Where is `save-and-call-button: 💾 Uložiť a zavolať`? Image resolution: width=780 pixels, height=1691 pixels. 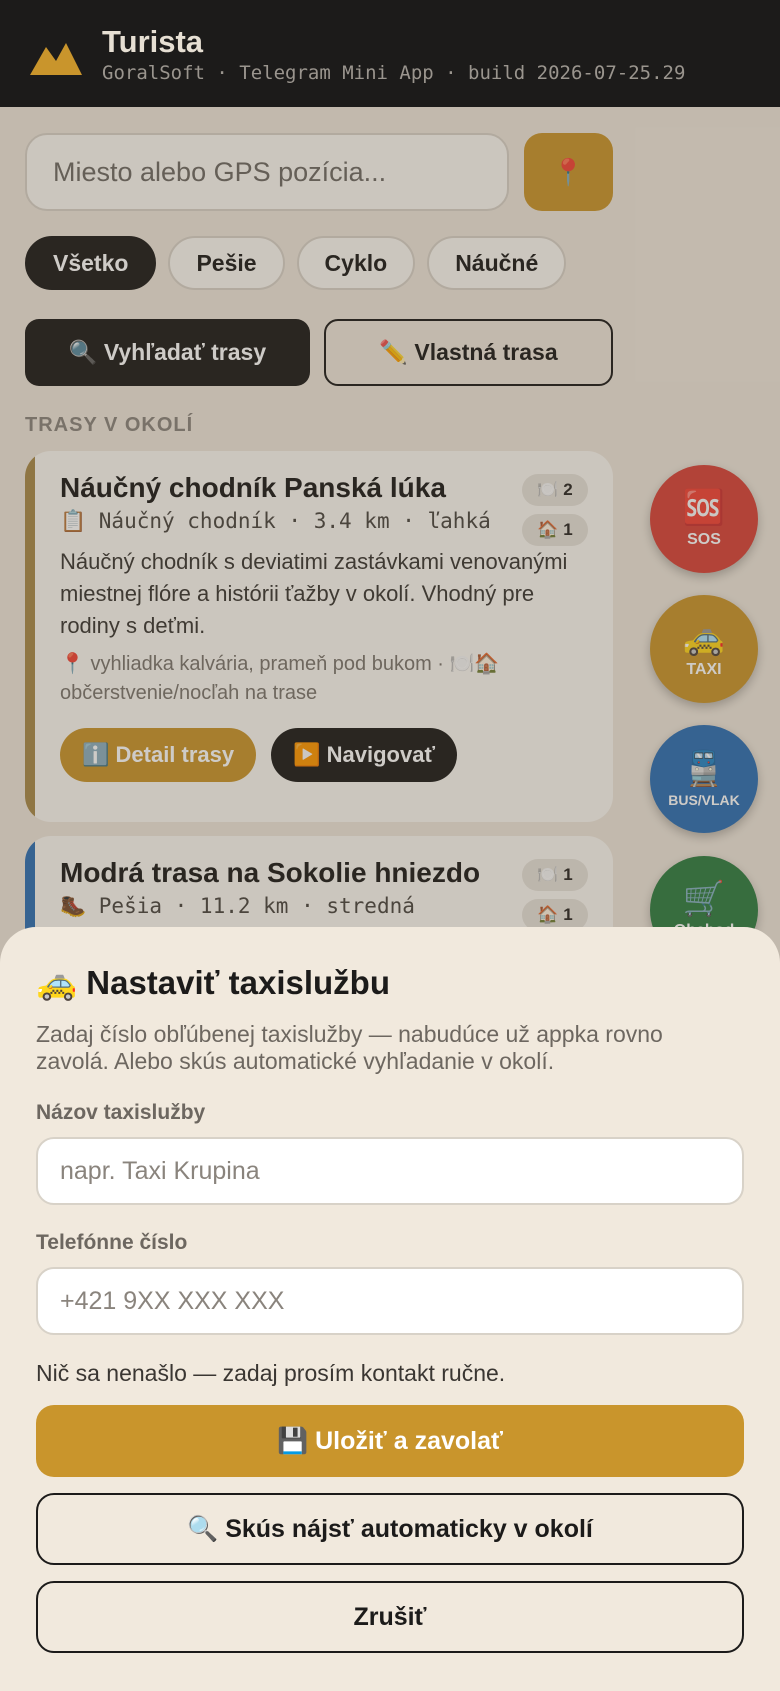
save-and-call-button: 💾 Uložiť a zavolať is located at coordinates (390, 1441).